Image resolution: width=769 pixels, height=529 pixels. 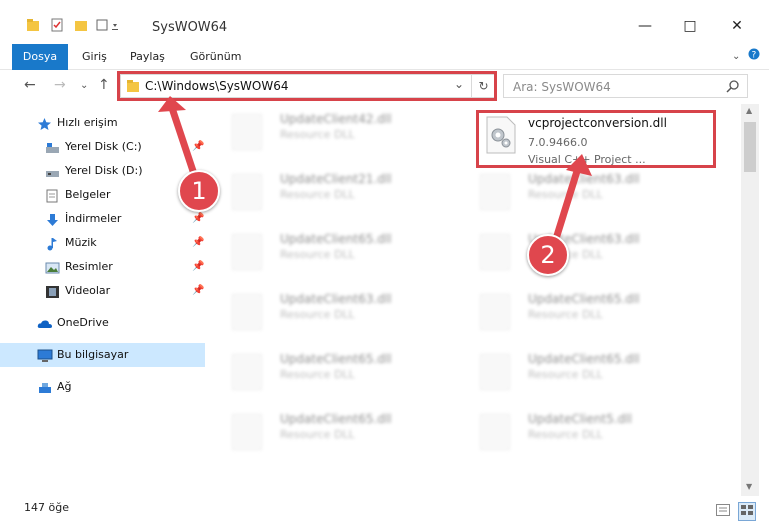 What do you see at coordinates (199, 191) in the screenshot?
I see `callout-1: 1` at bounding box center [199, 191].